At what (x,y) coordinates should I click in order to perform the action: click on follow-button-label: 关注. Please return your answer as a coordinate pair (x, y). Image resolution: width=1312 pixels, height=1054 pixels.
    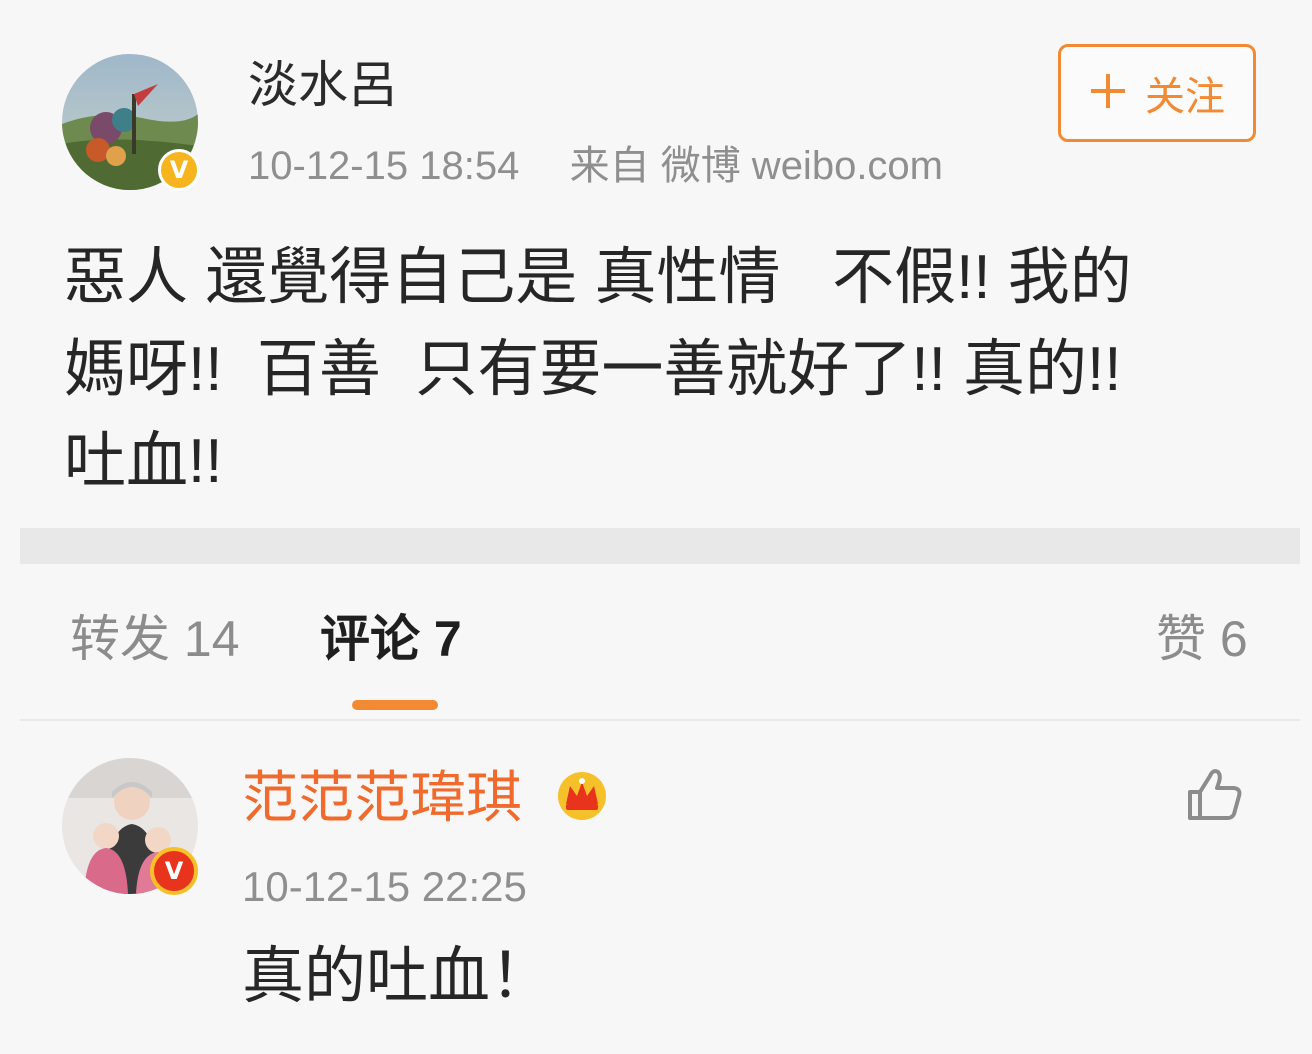
    Looking at the image, I should click on (1185, 97).